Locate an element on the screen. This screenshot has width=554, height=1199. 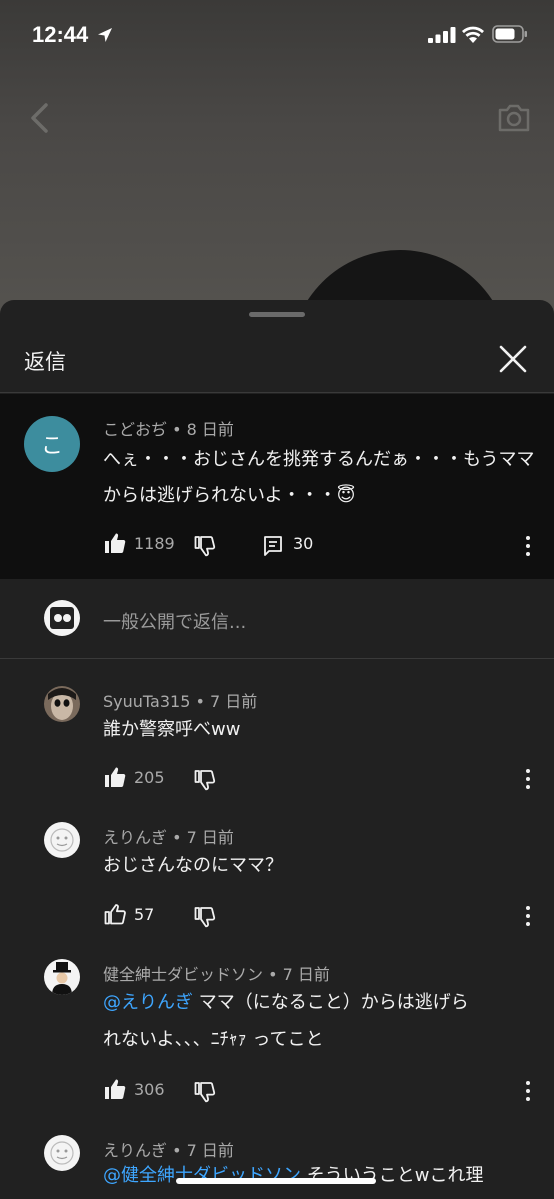
sheet-title: 返信 is located at coordinates (45, 362).